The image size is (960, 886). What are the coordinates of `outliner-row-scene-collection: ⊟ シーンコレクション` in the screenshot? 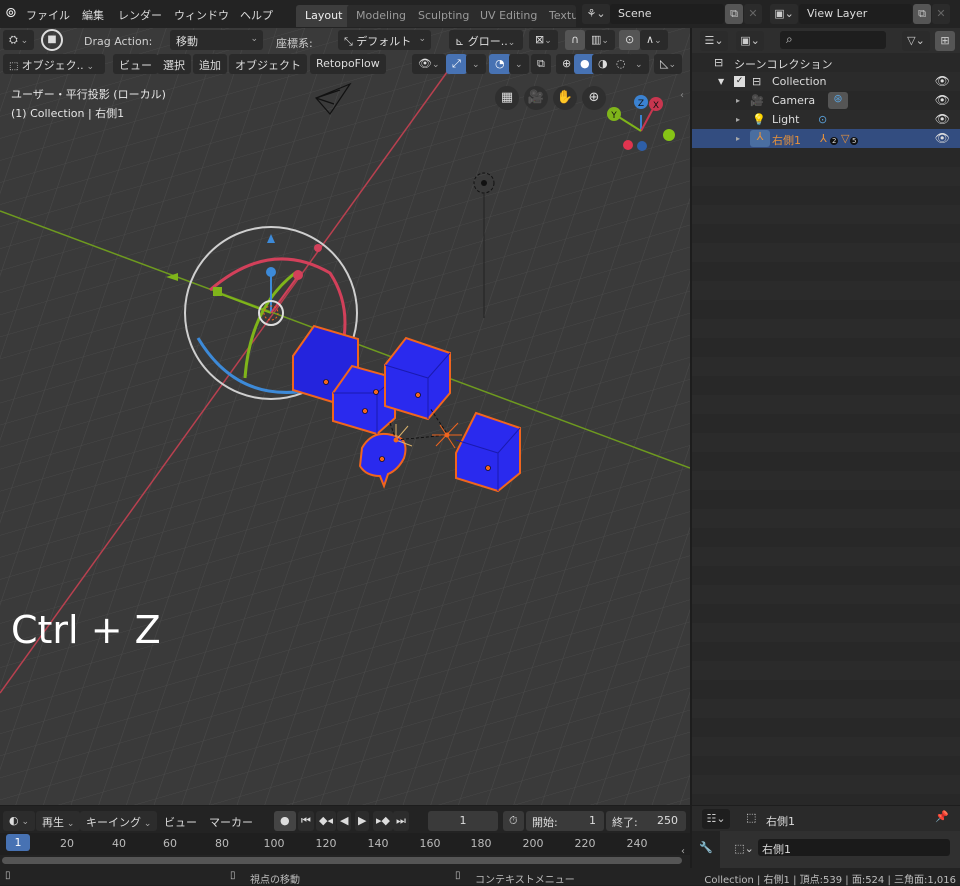 It's located at (826, 62).